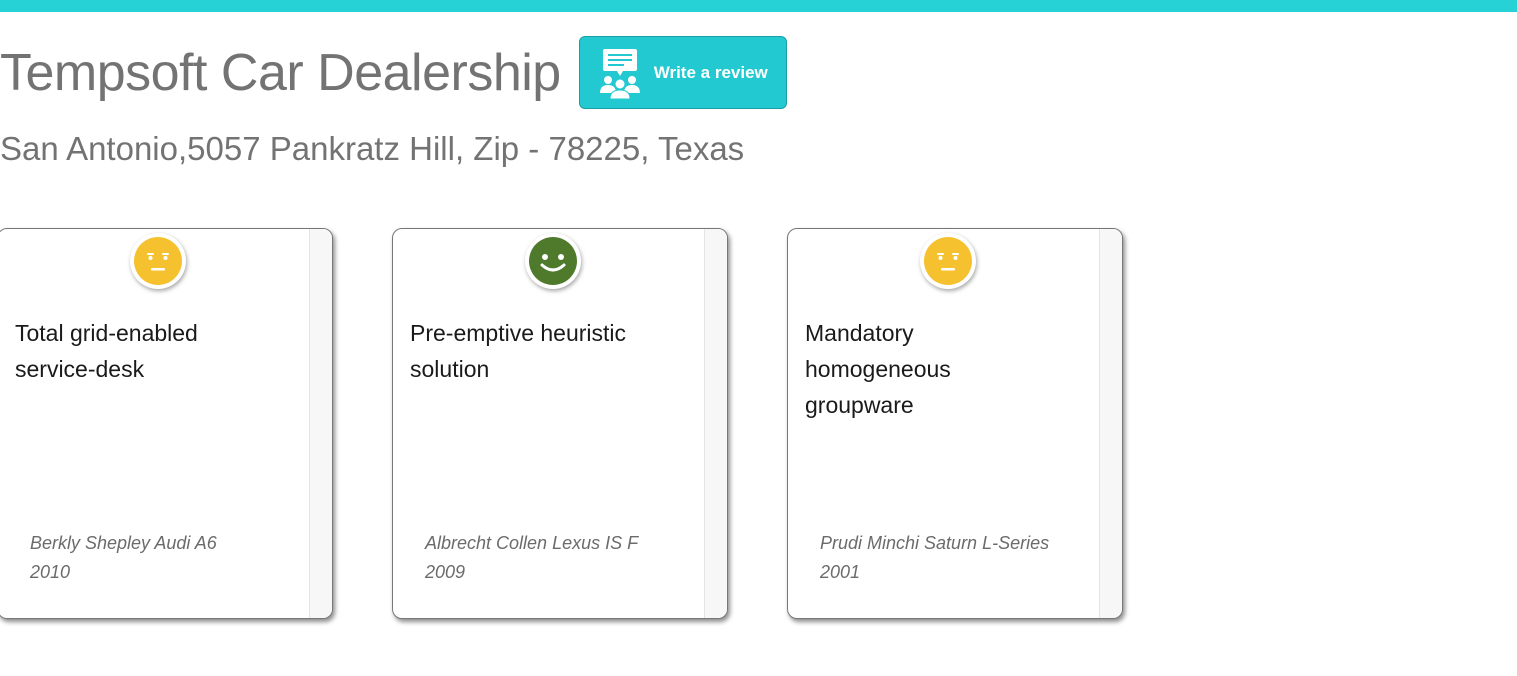  Describe the element at coordinates (758, 6) in the screenshot. I see `top-accent-bar` at that location.